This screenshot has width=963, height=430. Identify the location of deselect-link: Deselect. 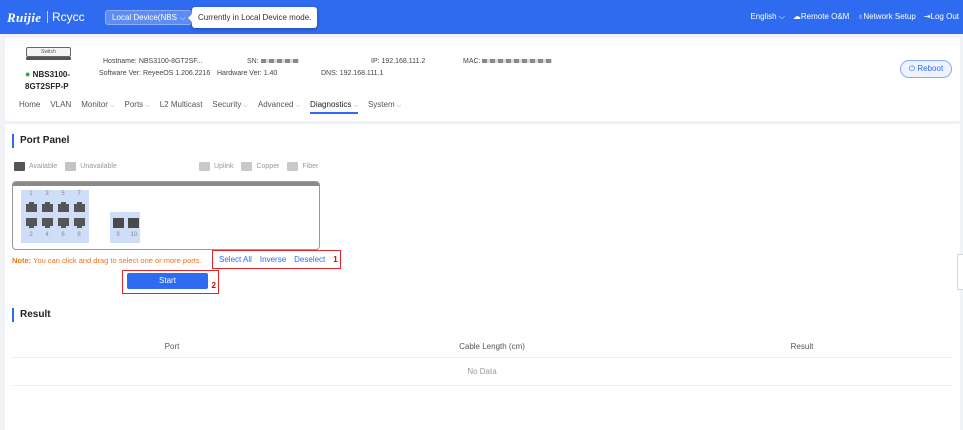
(309, 259).